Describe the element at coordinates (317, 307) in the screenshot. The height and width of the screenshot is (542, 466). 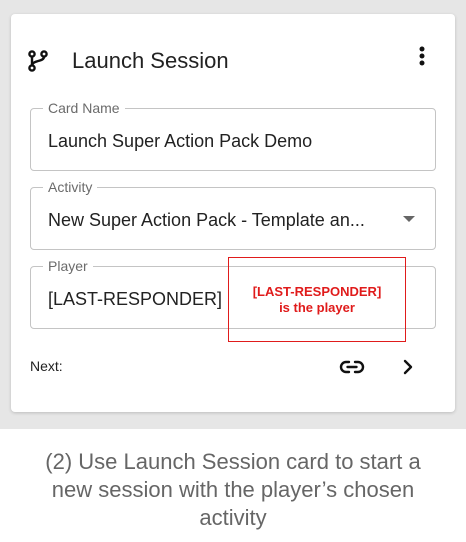
I see `annotation-line-2: is the player` at that location.